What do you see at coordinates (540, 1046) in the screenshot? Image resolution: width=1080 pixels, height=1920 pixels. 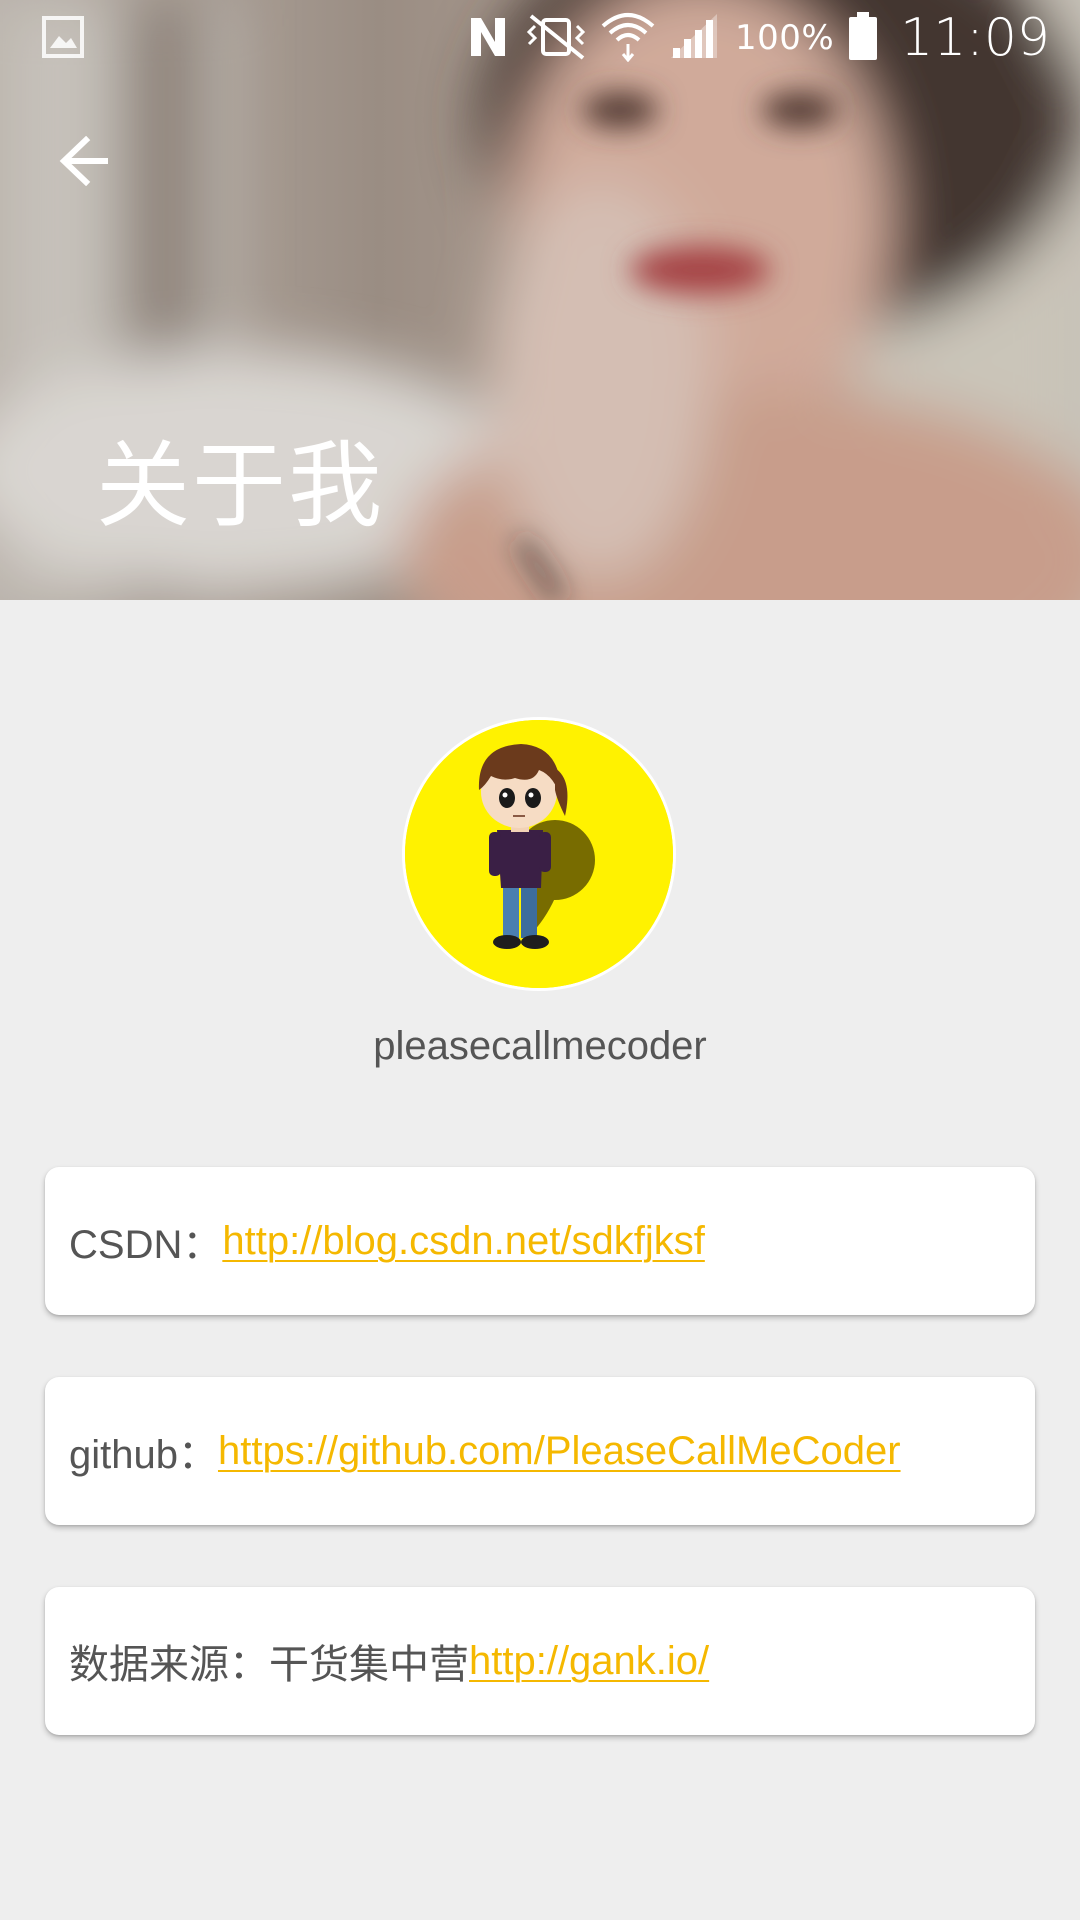 I see `username: pleasecallmecoder` at bounding box center [540, 1046].